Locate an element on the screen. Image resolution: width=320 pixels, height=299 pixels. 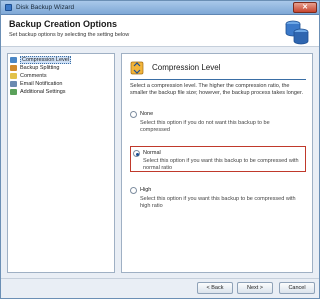
nav-item-comments: Comments is located at coordinates (61, 76).